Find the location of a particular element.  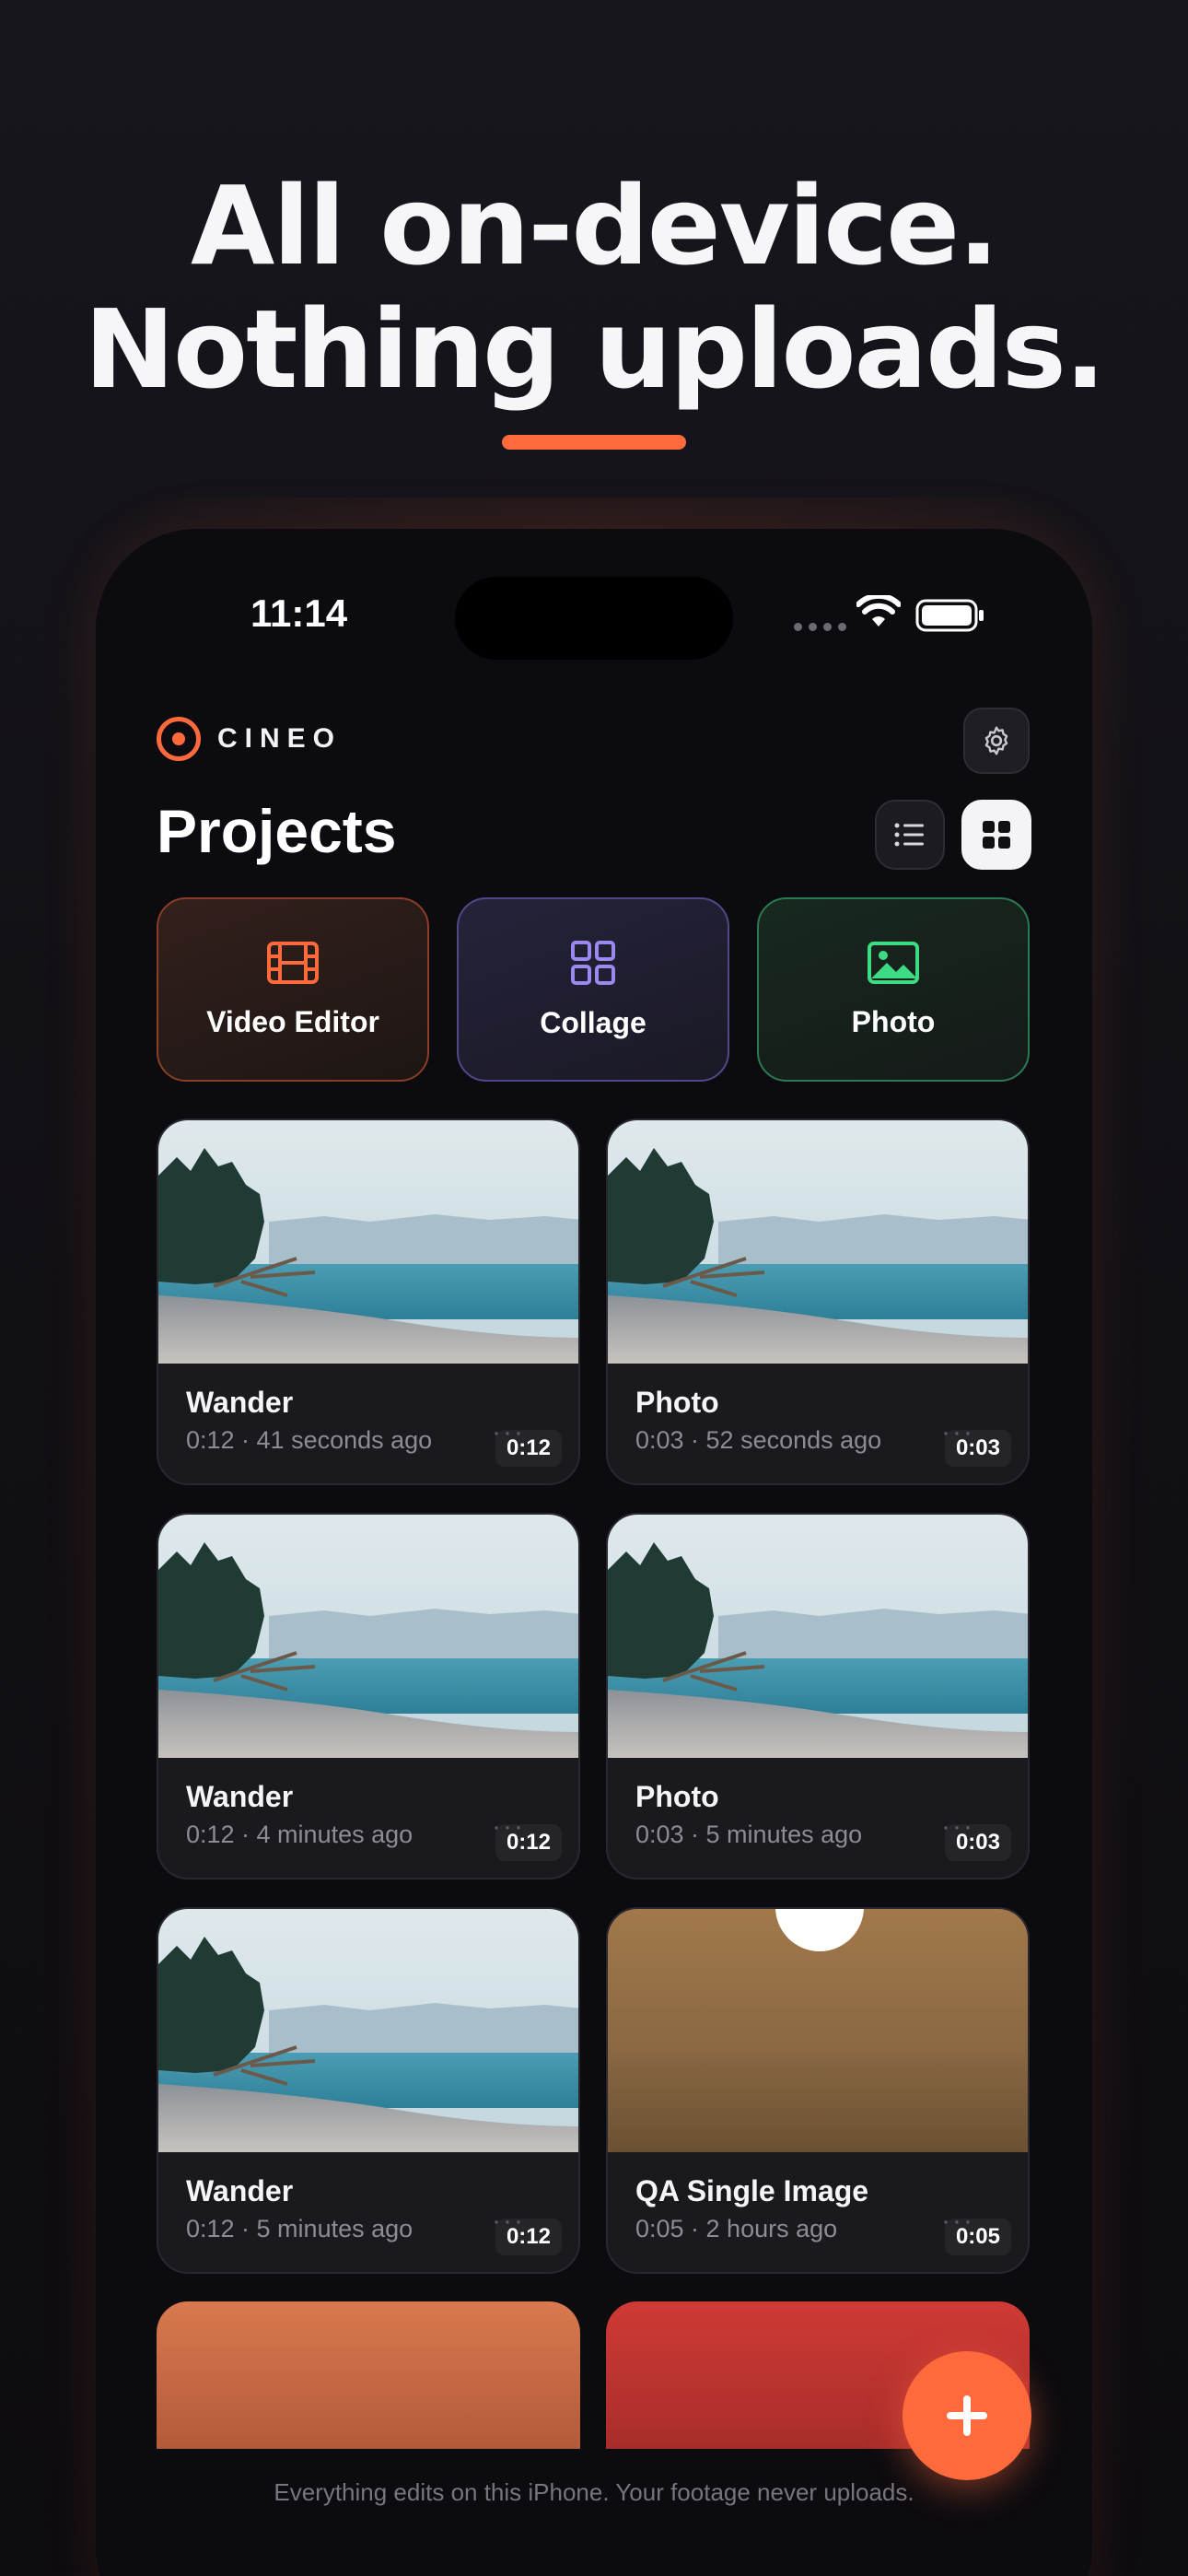

project-card: 0:12 Wander 0:12 · 5 minutes ago ··· is located at coordinates (369, 2090).